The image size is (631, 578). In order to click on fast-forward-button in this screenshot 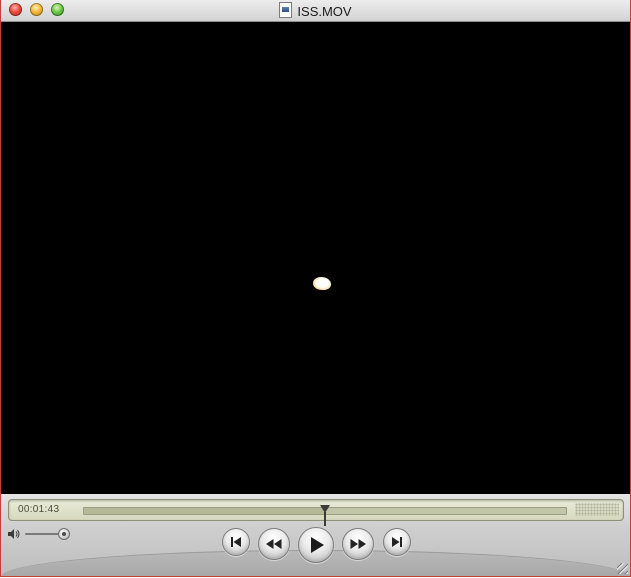, I will do `click(358, 544)`.